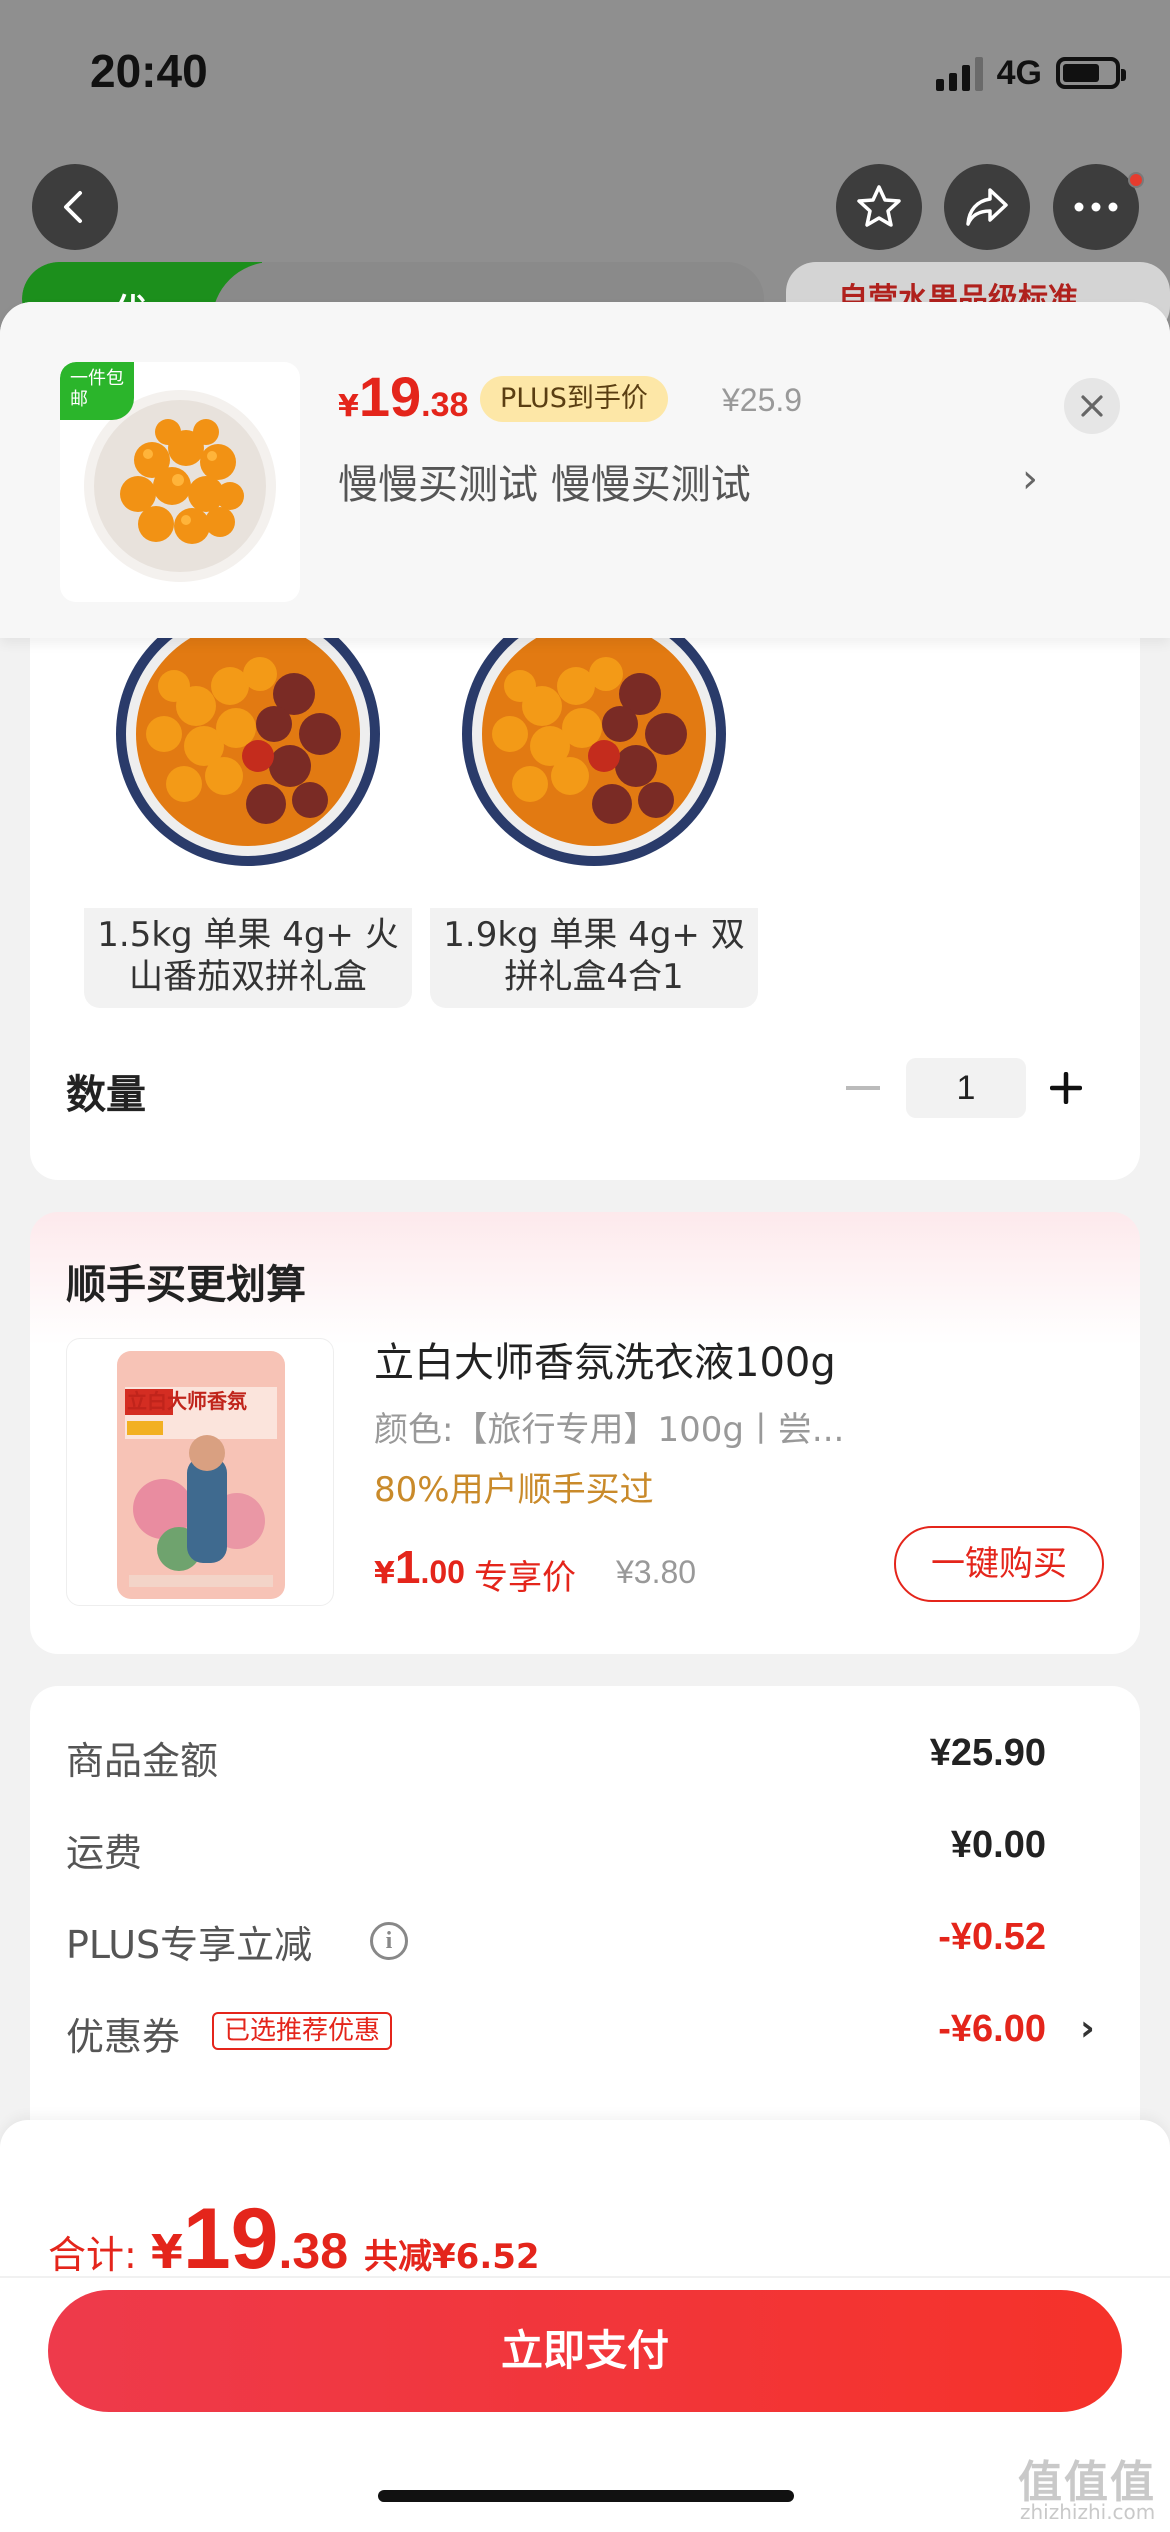 The width and height of the screenshot is (1170, 2532). I want to click on close-button, so click(1092, 406).